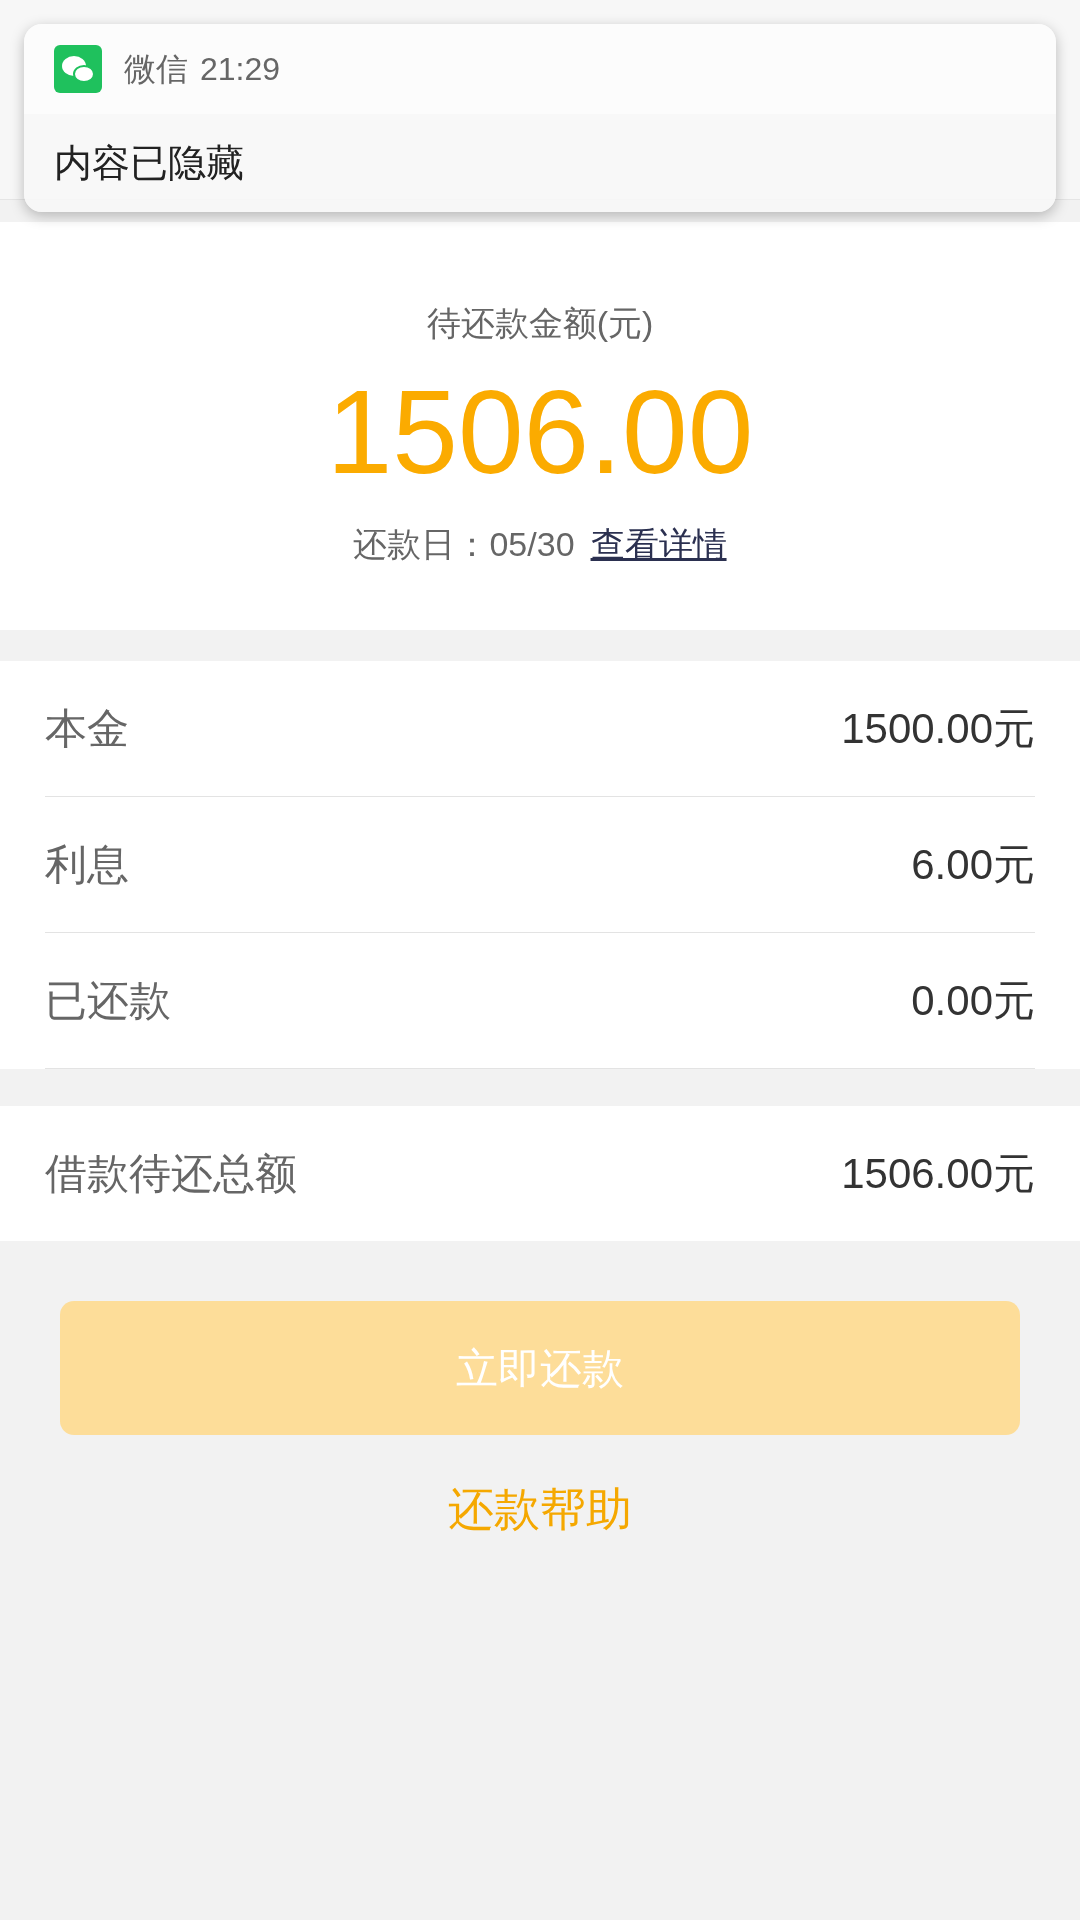  I want to click on item-value: 1500.00元, so click(938, 729).